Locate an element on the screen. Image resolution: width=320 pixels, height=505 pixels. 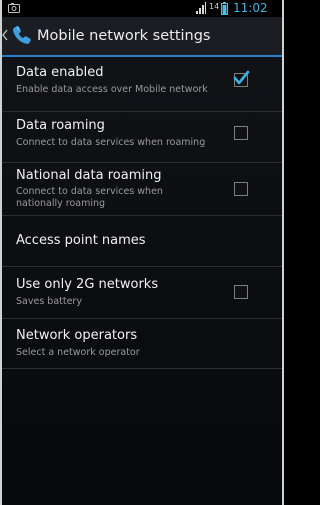
battery-icon is located at coordinates (224, 8).